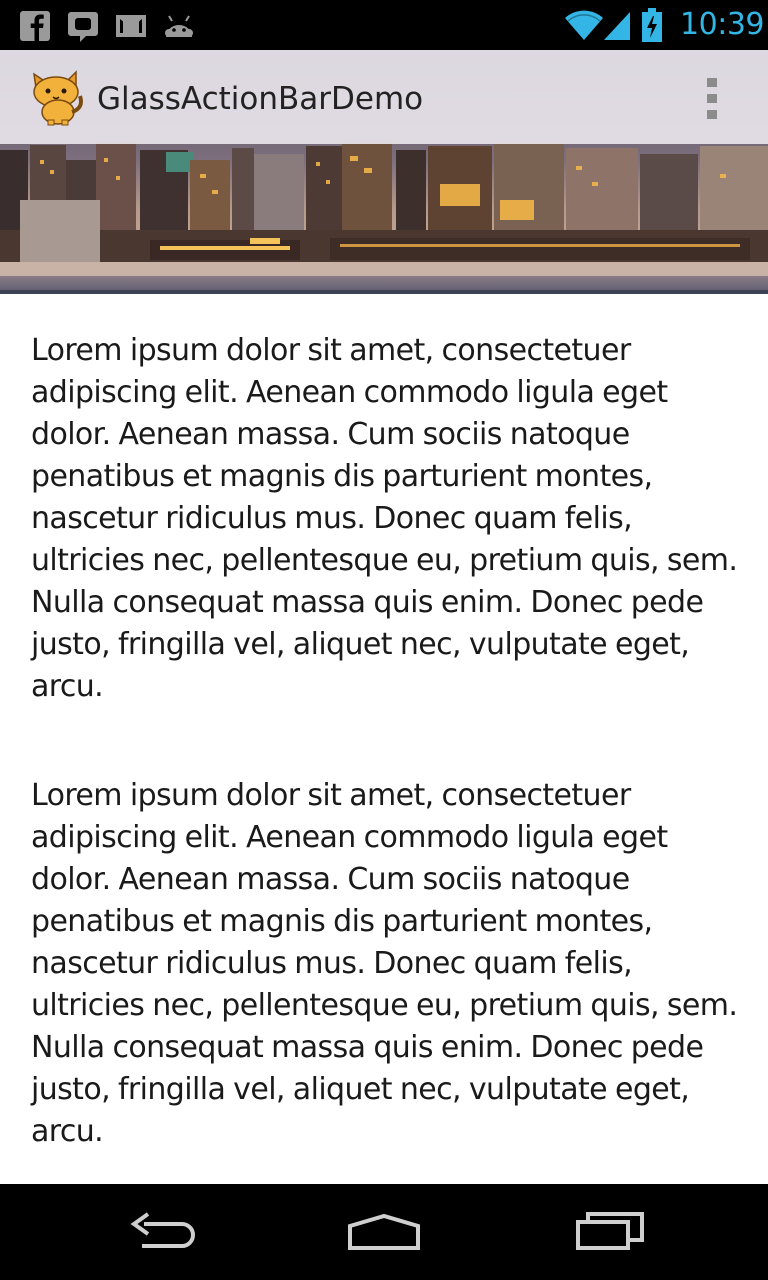 The width and height of the screenshot is (768, 1280). I want to click on overflow-menu-icon, so click(712, 98).